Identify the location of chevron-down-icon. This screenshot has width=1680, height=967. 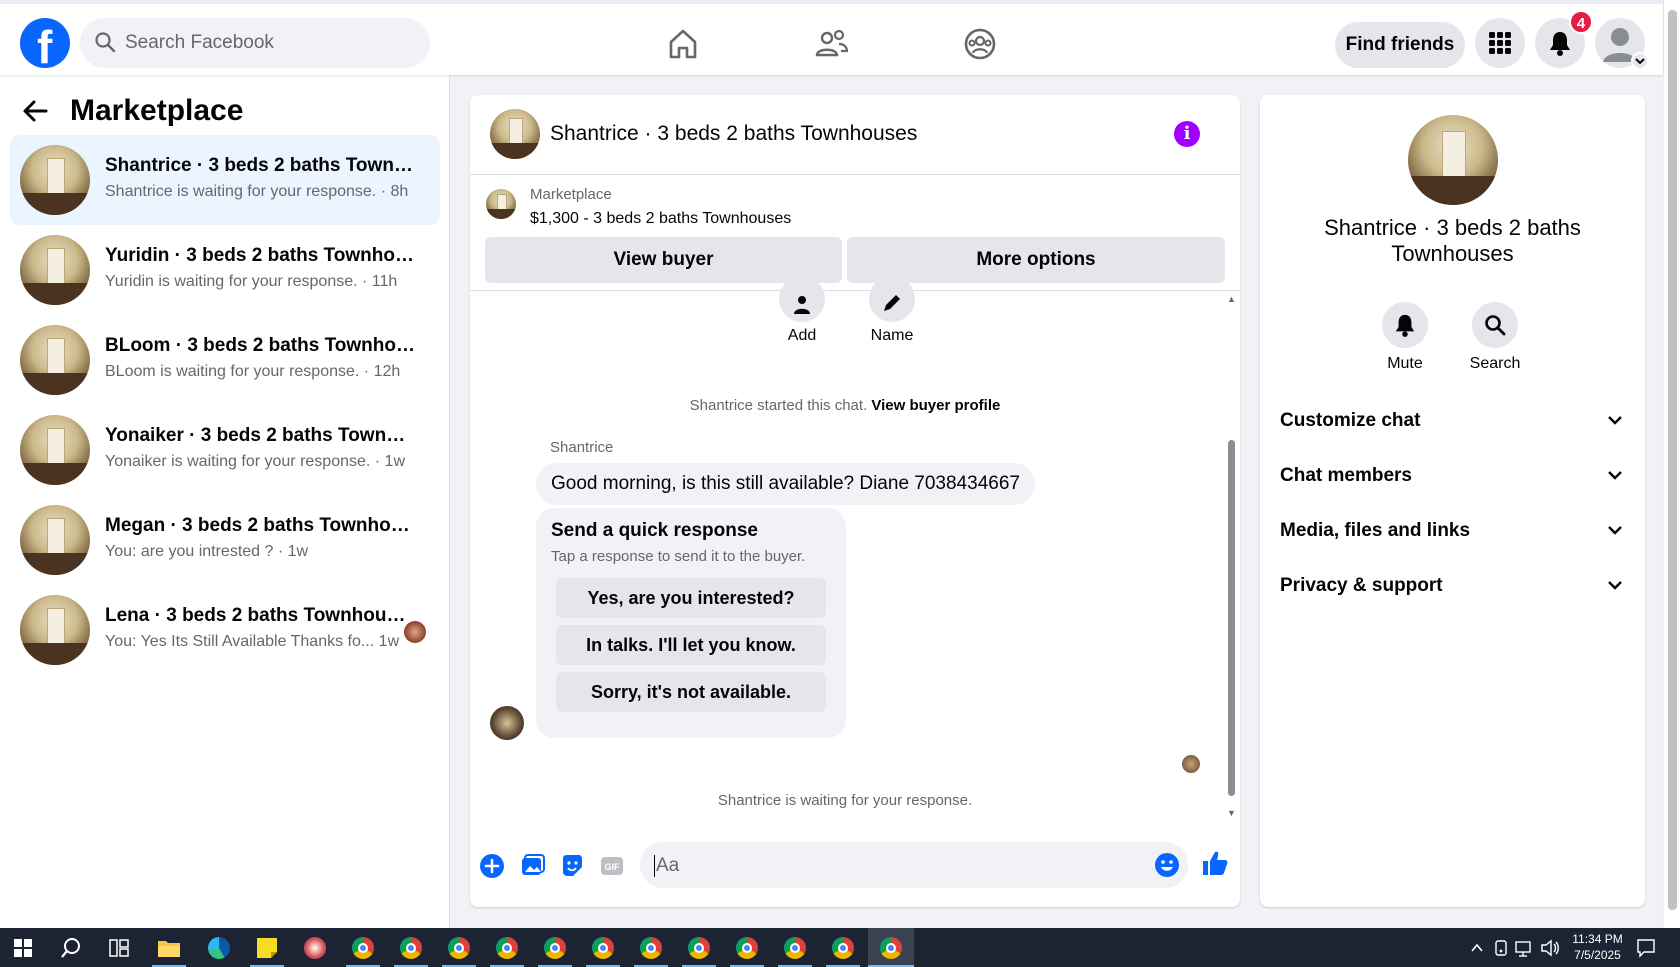
(1615, 475).